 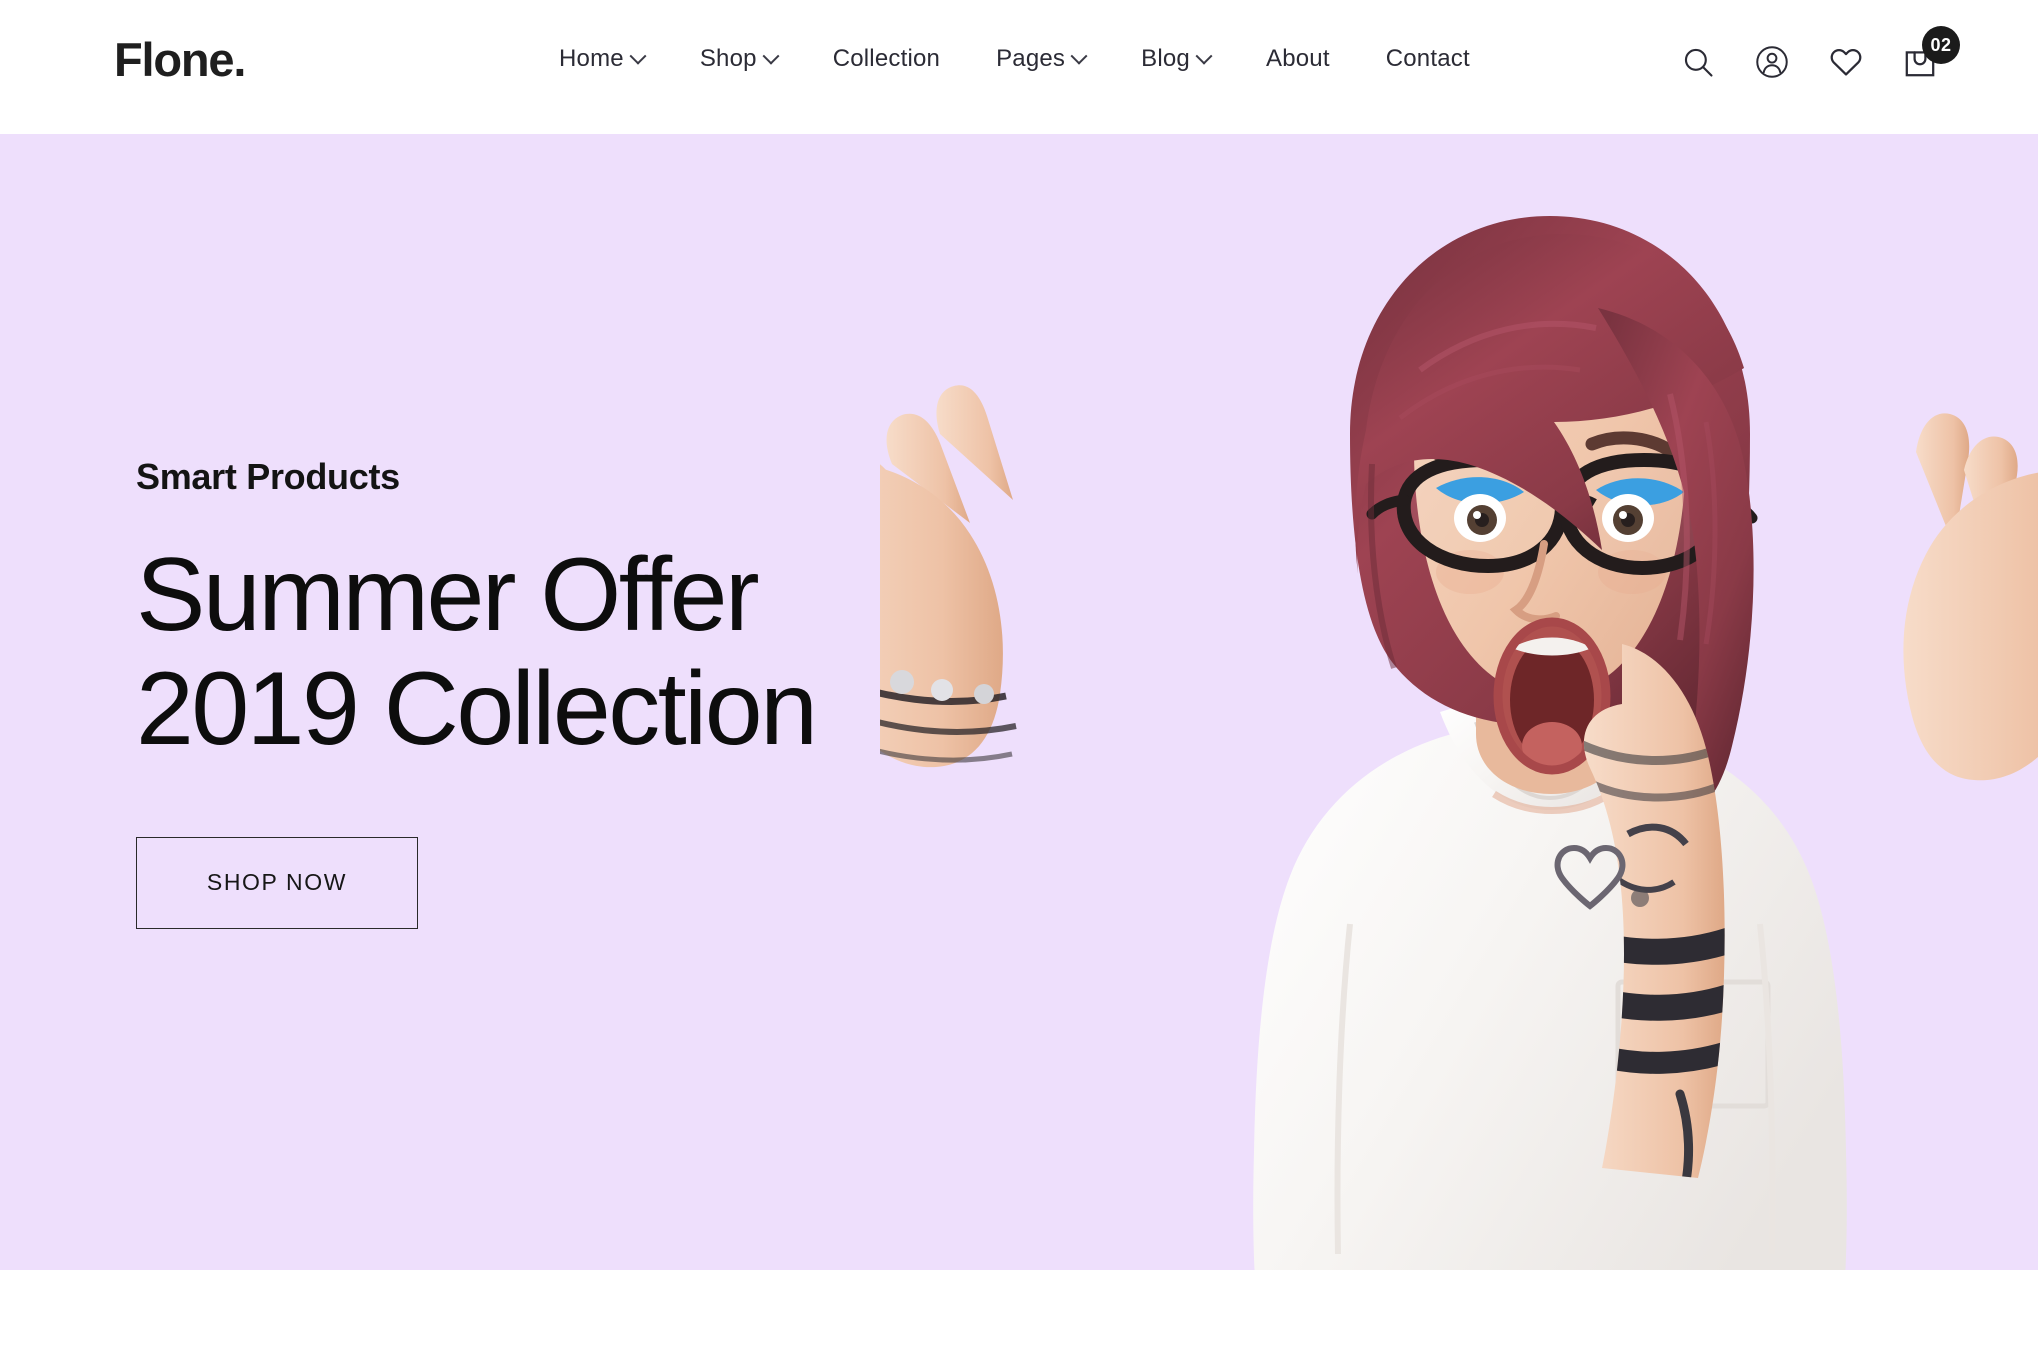 I want to click on nav-label-collection: Collection, so click(x=886, y=58).